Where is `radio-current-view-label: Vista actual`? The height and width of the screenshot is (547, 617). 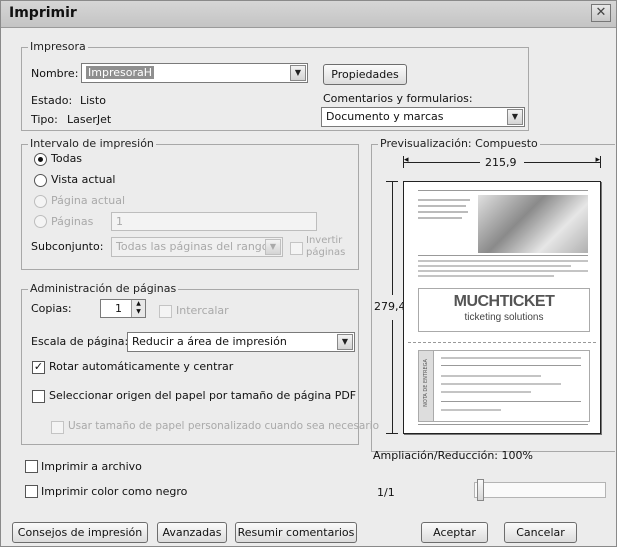
radio-current-view-label: Vista actual is located at coordinates (83, 179).